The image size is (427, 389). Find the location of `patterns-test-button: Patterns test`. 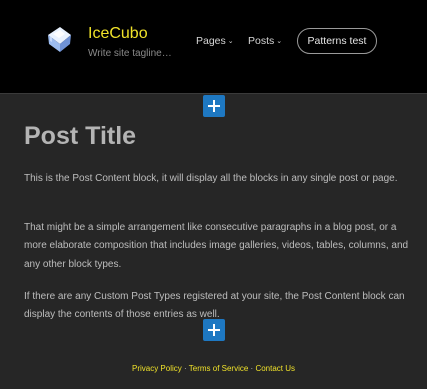

patterns-test-button: Patterns test is located at coordinates (337, 41).